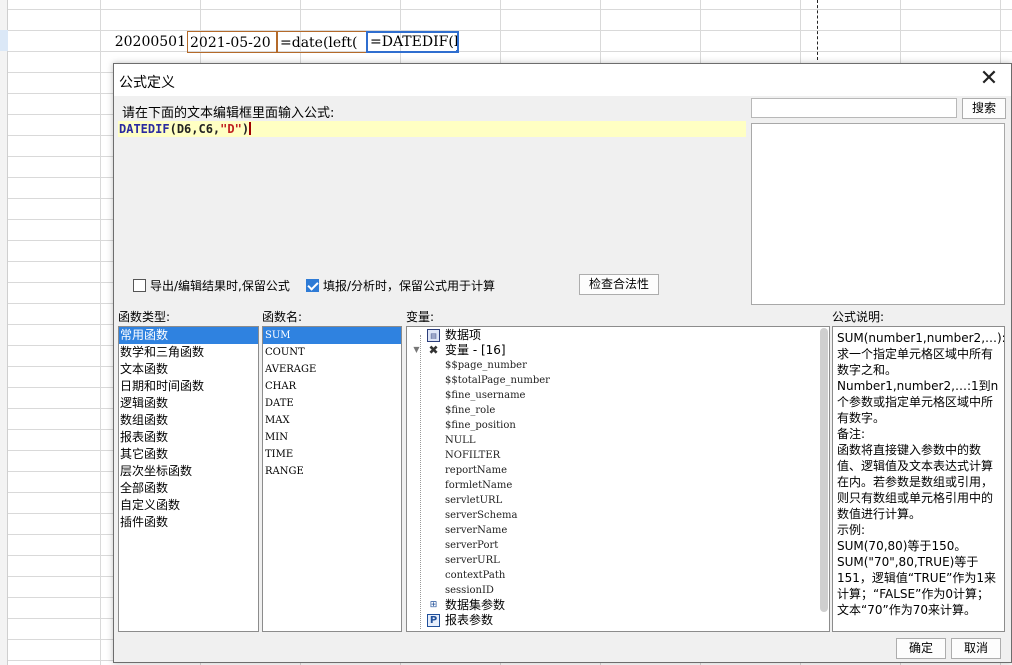 This screenshot has height=665, width=1012. I want to click on func-name-item: TIME, so click(332, 454).